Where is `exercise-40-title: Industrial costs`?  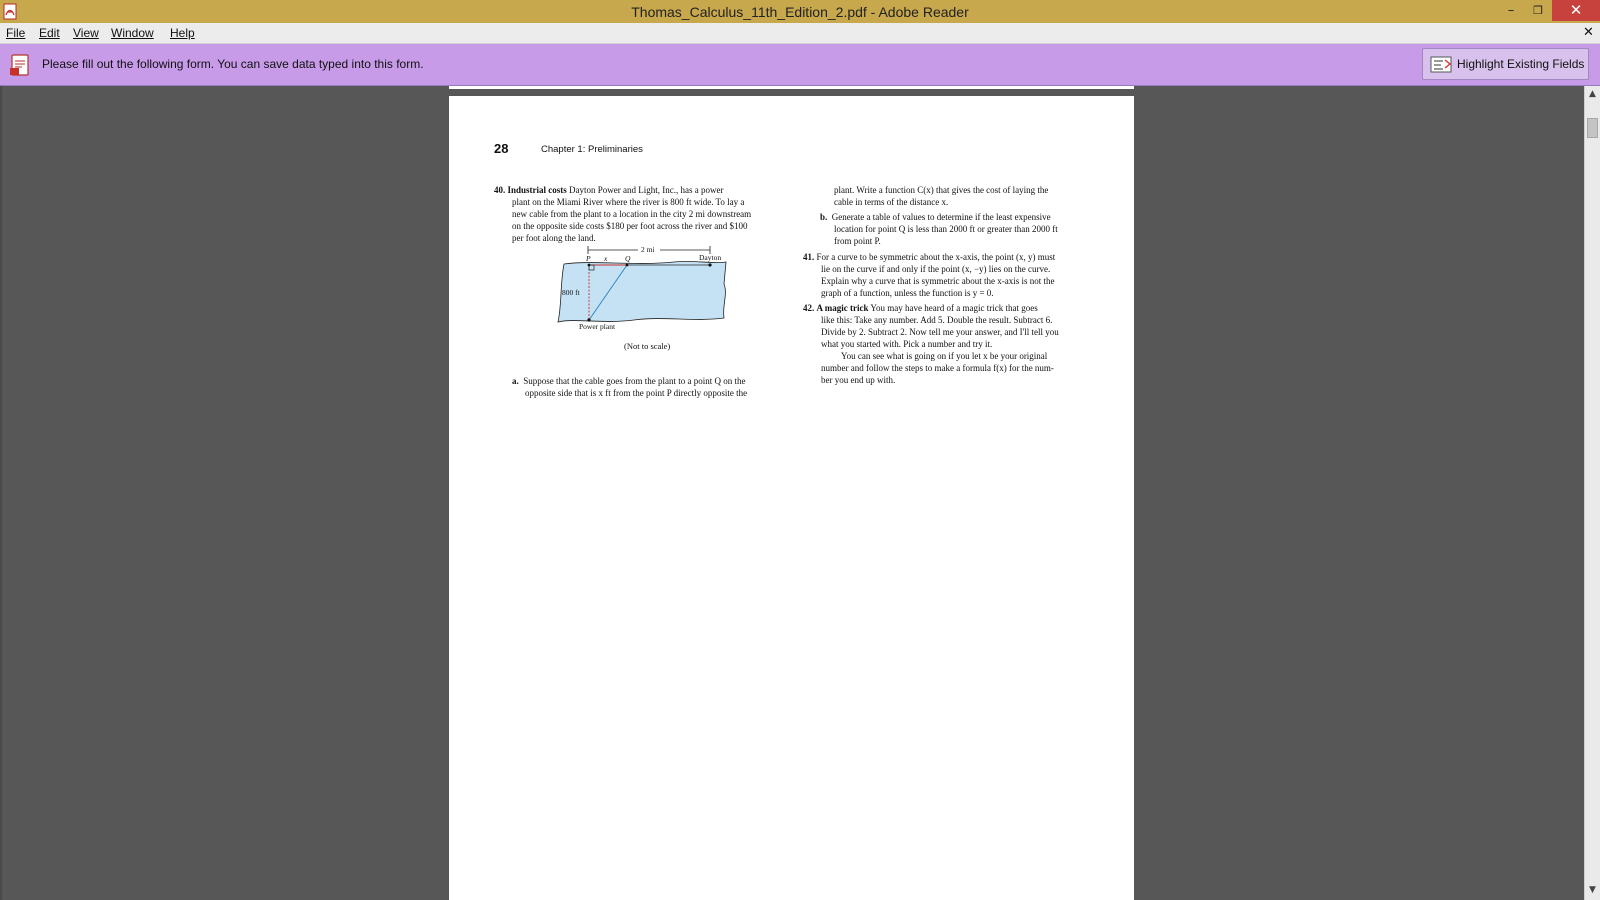 exercise-40-title: Industrial costs is located at coordinates (537, 190).